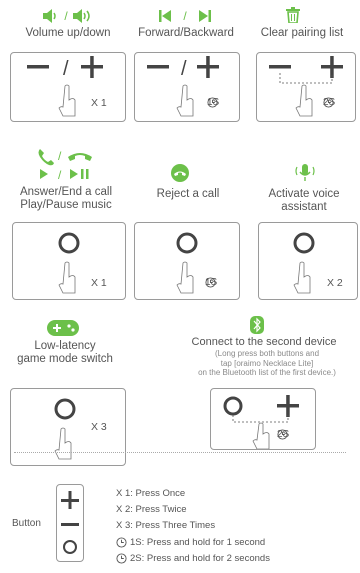  I want to click on legend-item: 1S: Press and hold for 1 second, so click(190, 542).